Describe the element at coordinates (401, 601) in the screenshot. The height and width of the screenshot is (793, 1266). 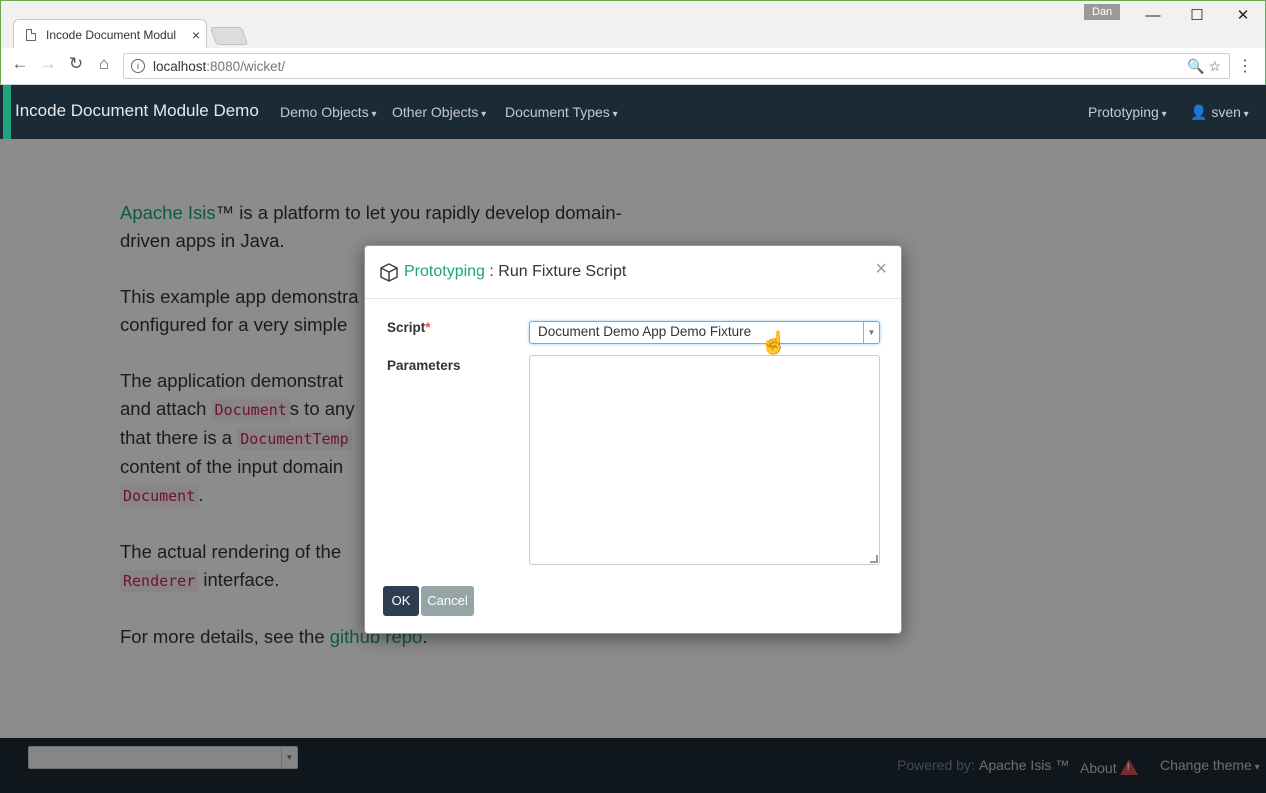
I see `ok-button: OK` at that location.